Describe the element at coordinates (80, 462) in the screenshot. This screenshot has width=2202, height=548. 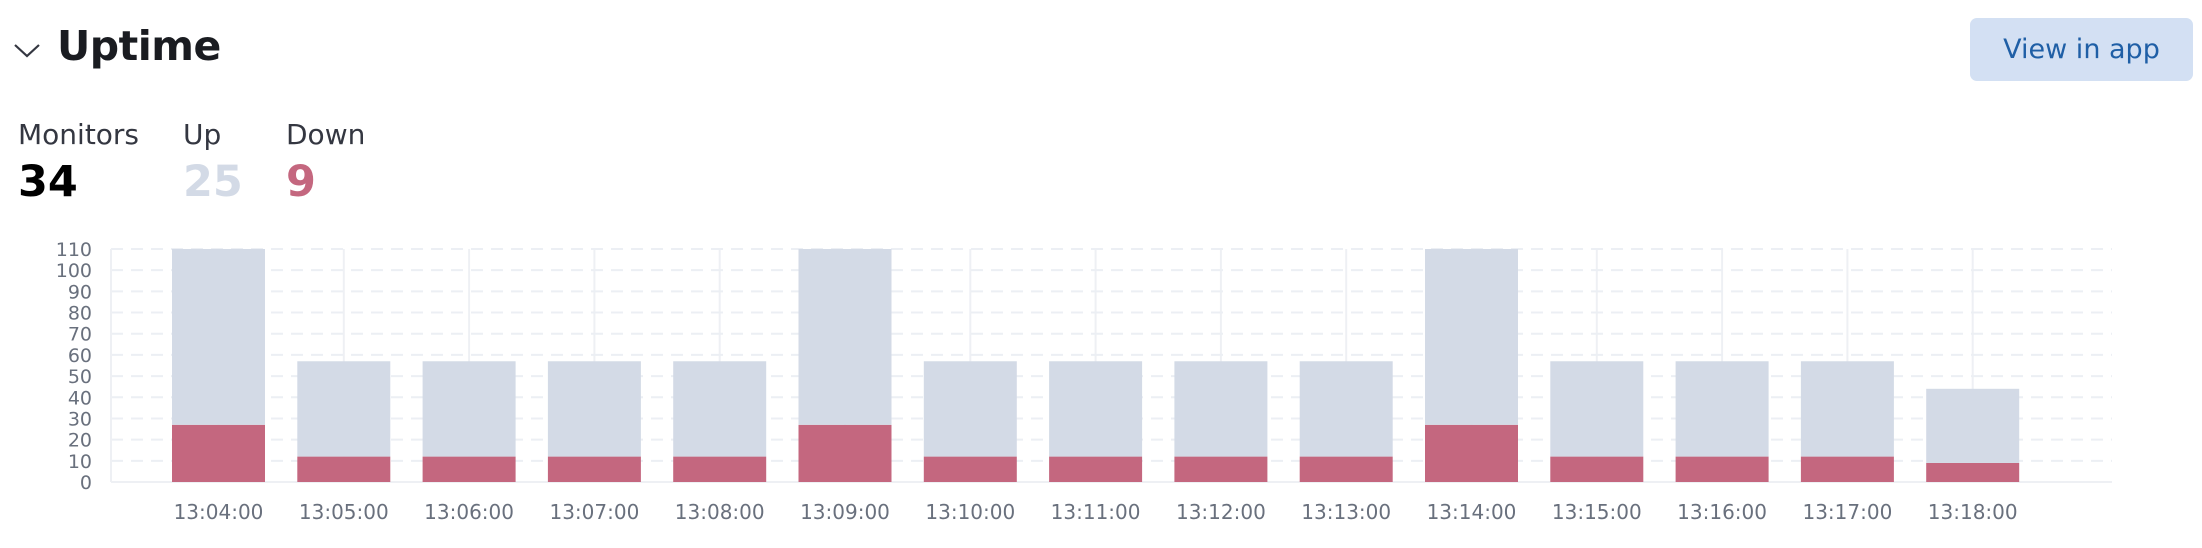
I see `y-tick-label: 10` at that location.